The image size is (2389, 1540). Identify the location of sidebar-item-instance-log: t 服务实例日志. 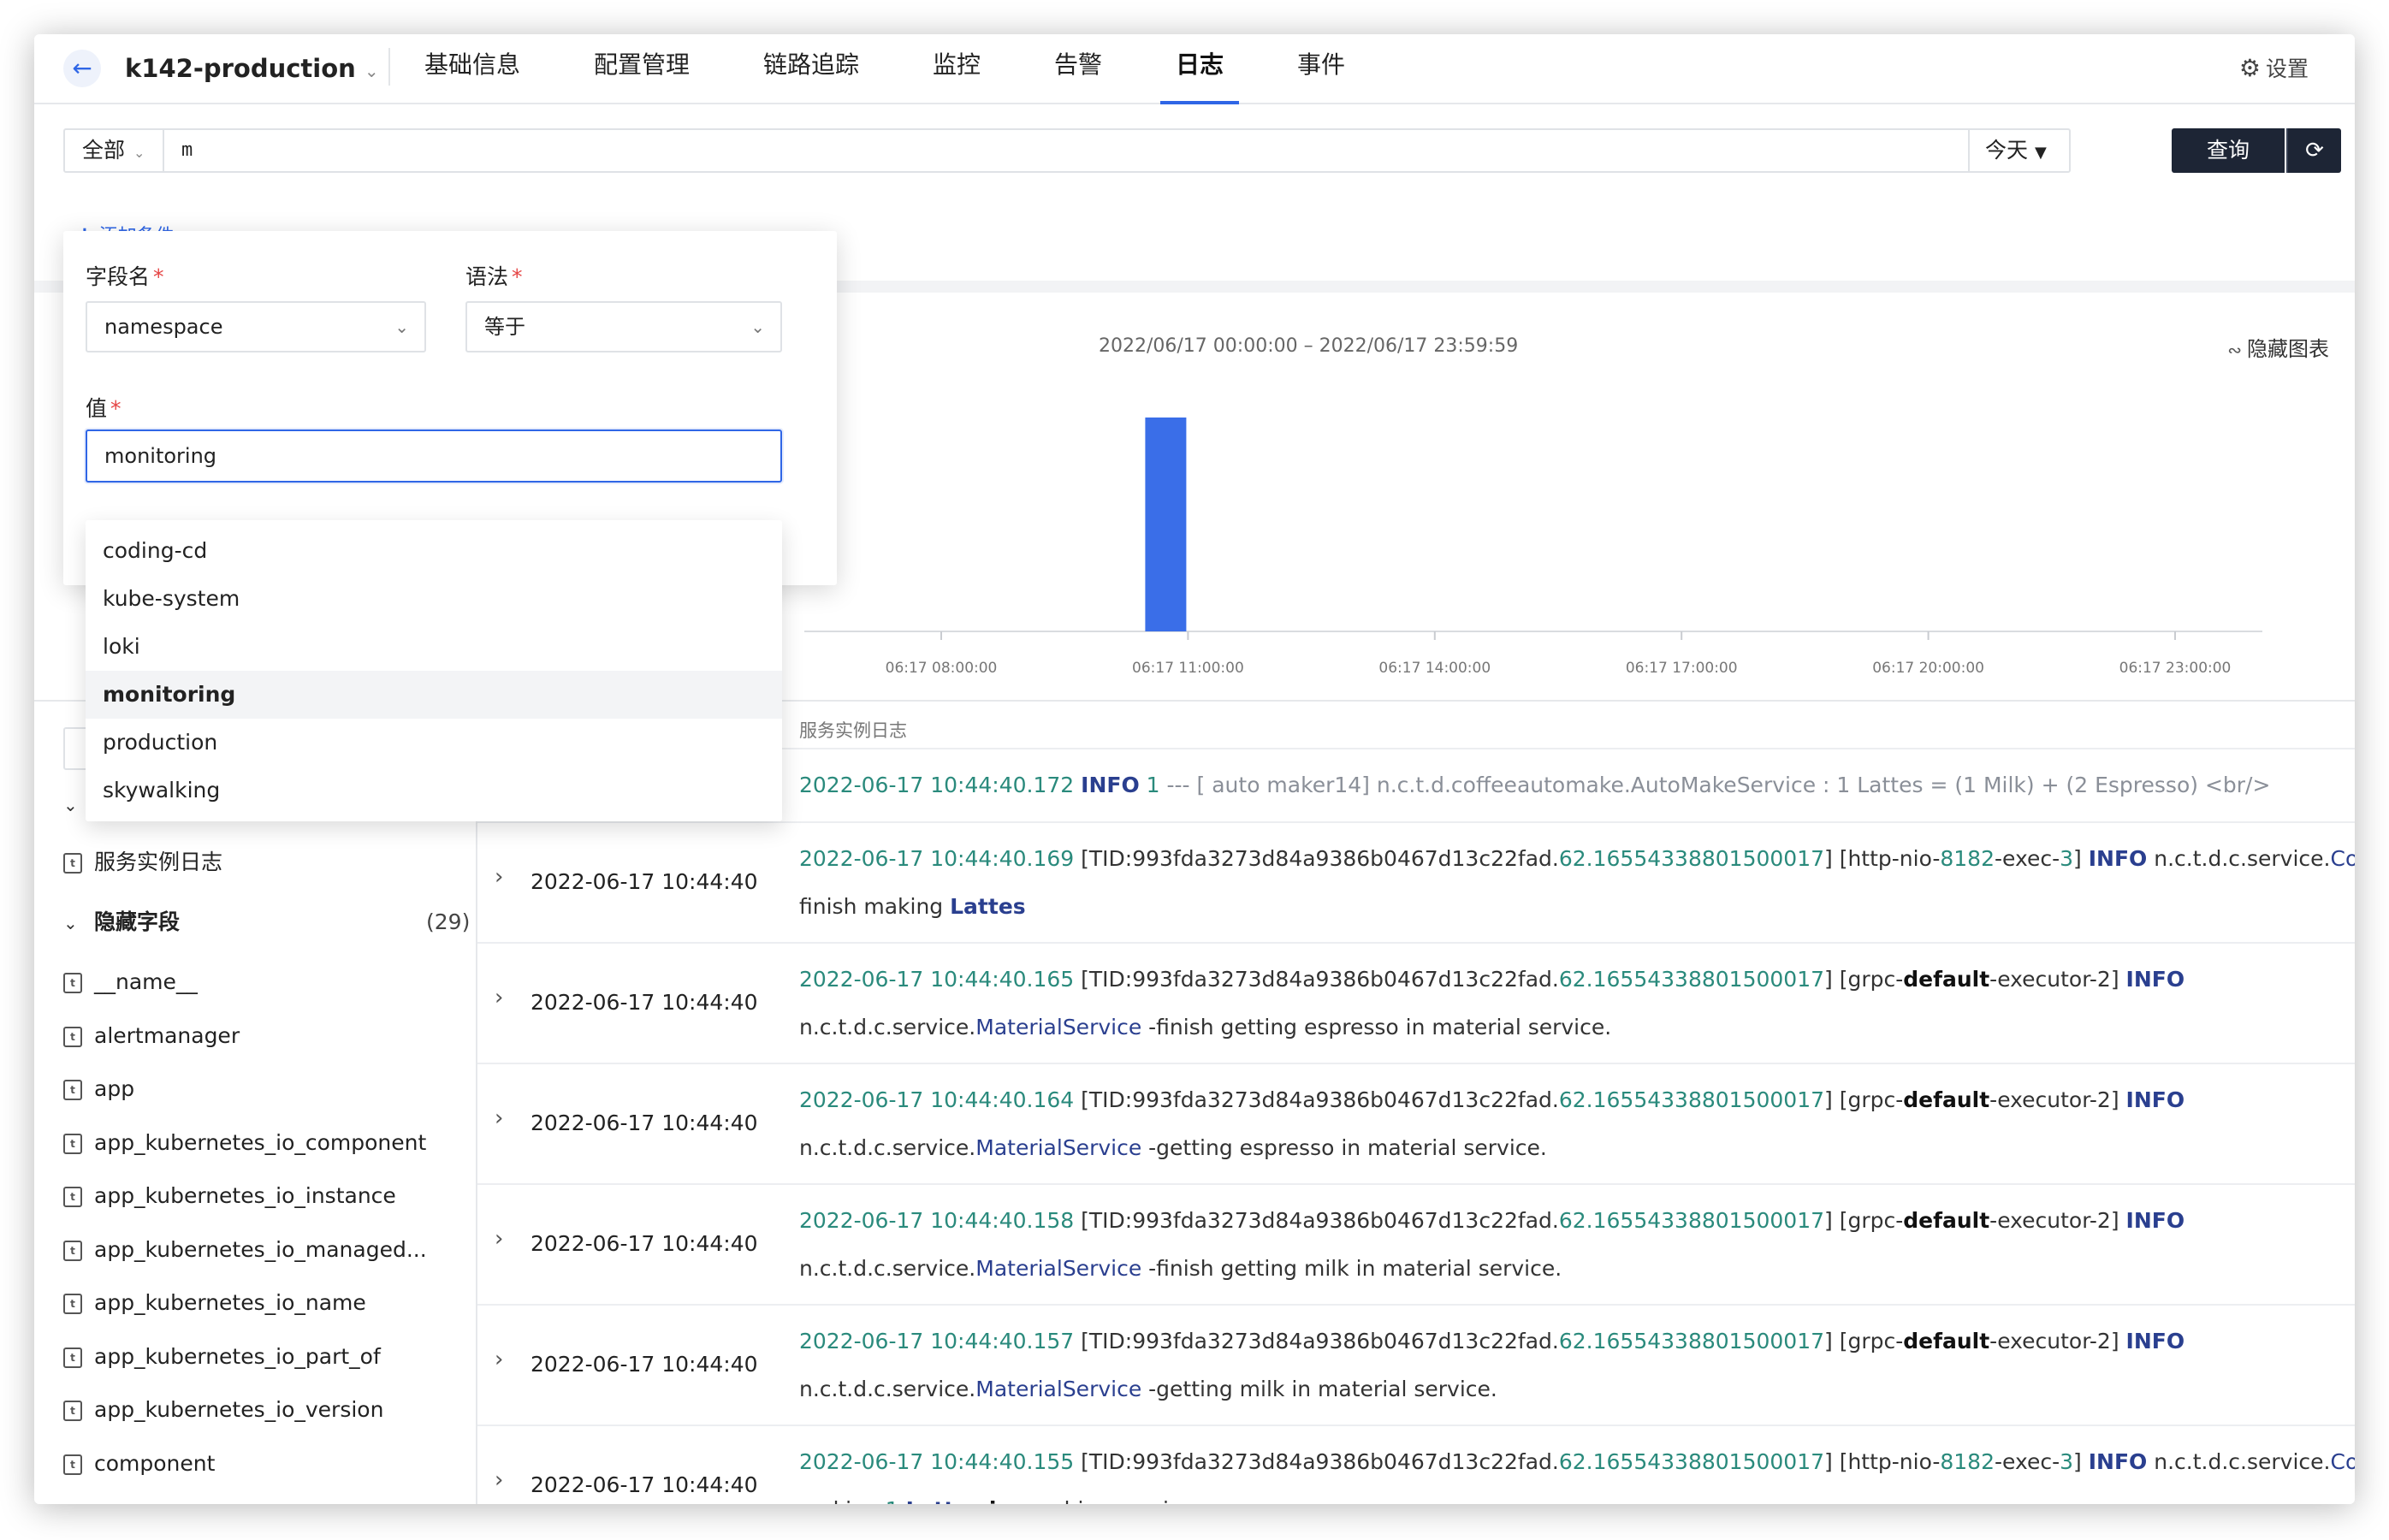
(142, 862).